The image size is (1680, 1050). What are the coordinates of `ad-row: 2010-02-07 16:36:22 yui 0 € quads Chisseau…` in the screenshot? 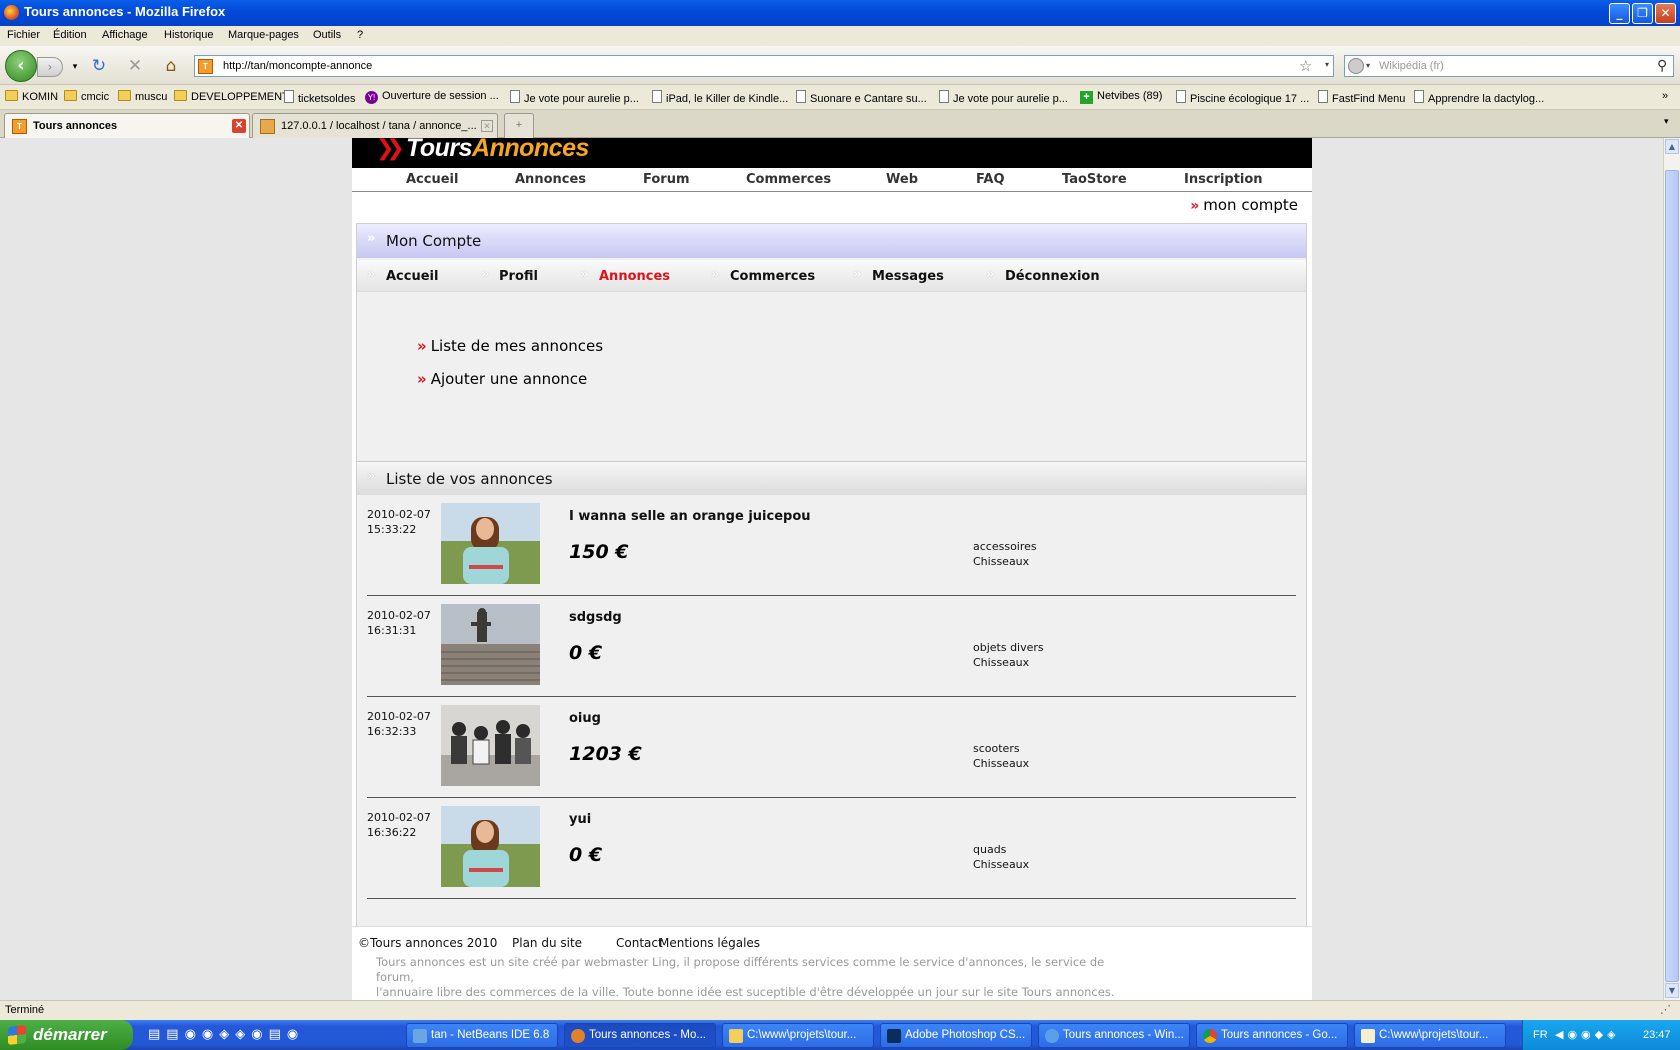 It's located at (831, 848).